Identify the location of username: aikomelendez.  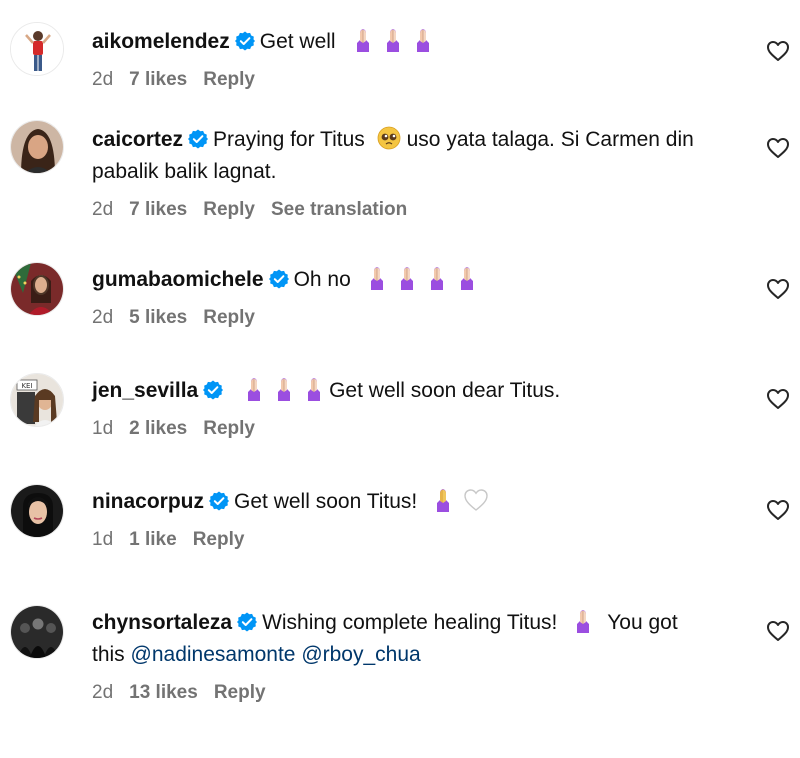
(161, 41).